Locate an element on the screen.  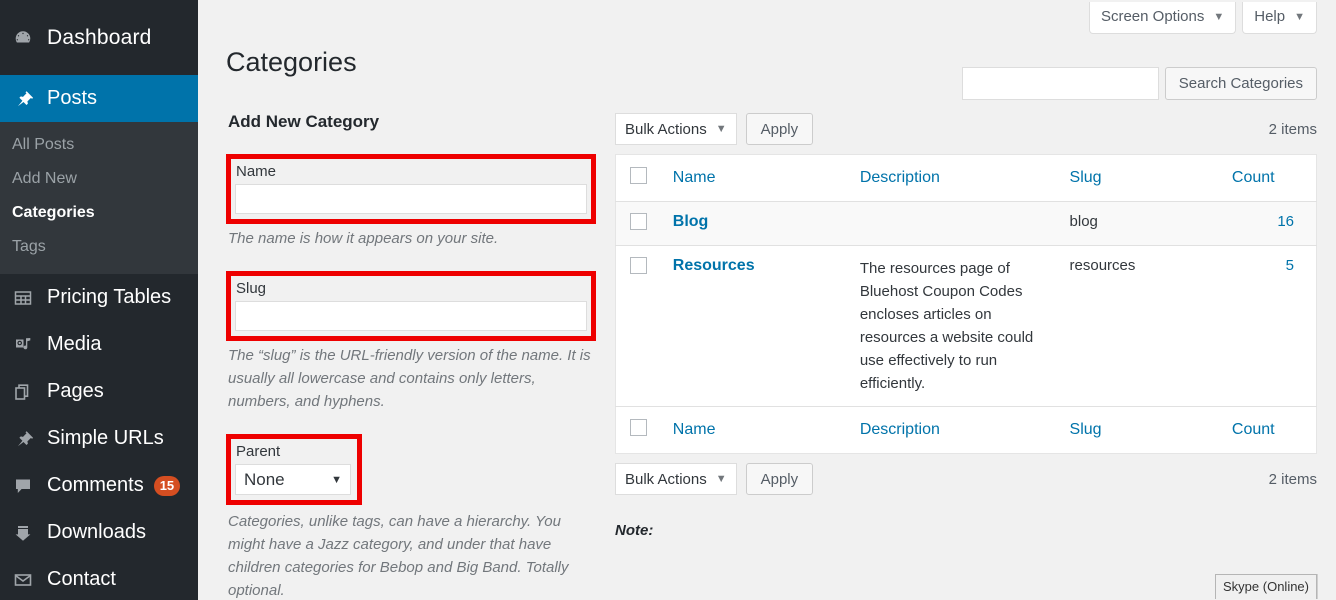
sidebar-item-label: Pricing Tables is located at coordinates (109, 297).